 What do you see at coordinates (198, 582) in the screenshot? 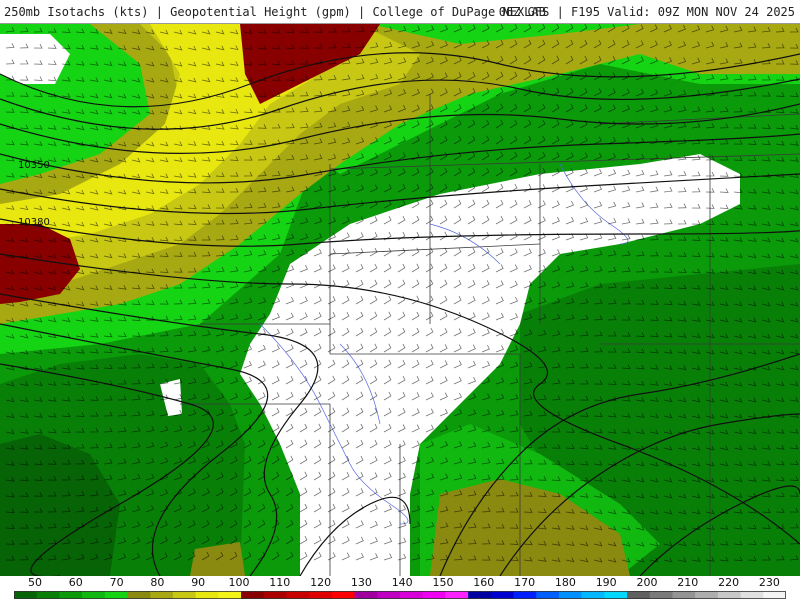
I see `colorbar-label: 90` at bounding box center [198, 582].